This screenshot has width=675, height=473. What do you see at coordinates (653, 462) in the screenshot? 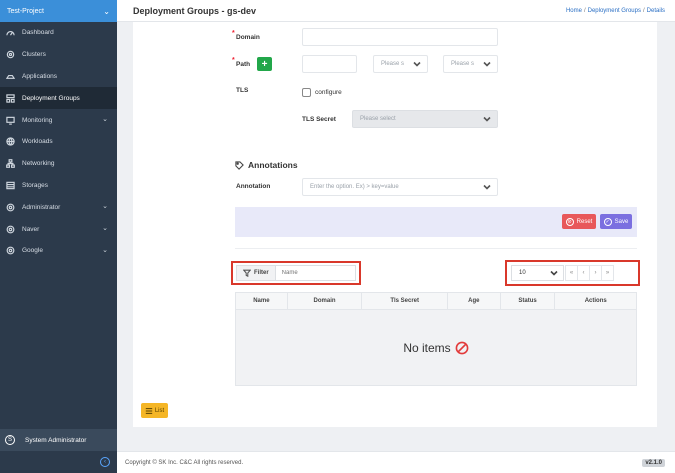
I see `version-badge: v2.1.0` at bounding box center [653, 462].